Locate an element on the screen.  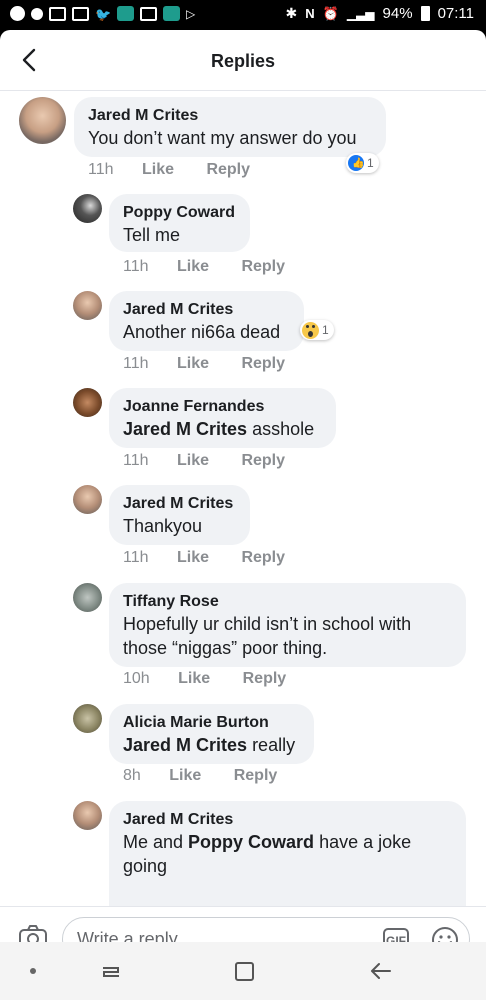
comment-author: Joanne Fernandes is located at coordinates (222, 407).